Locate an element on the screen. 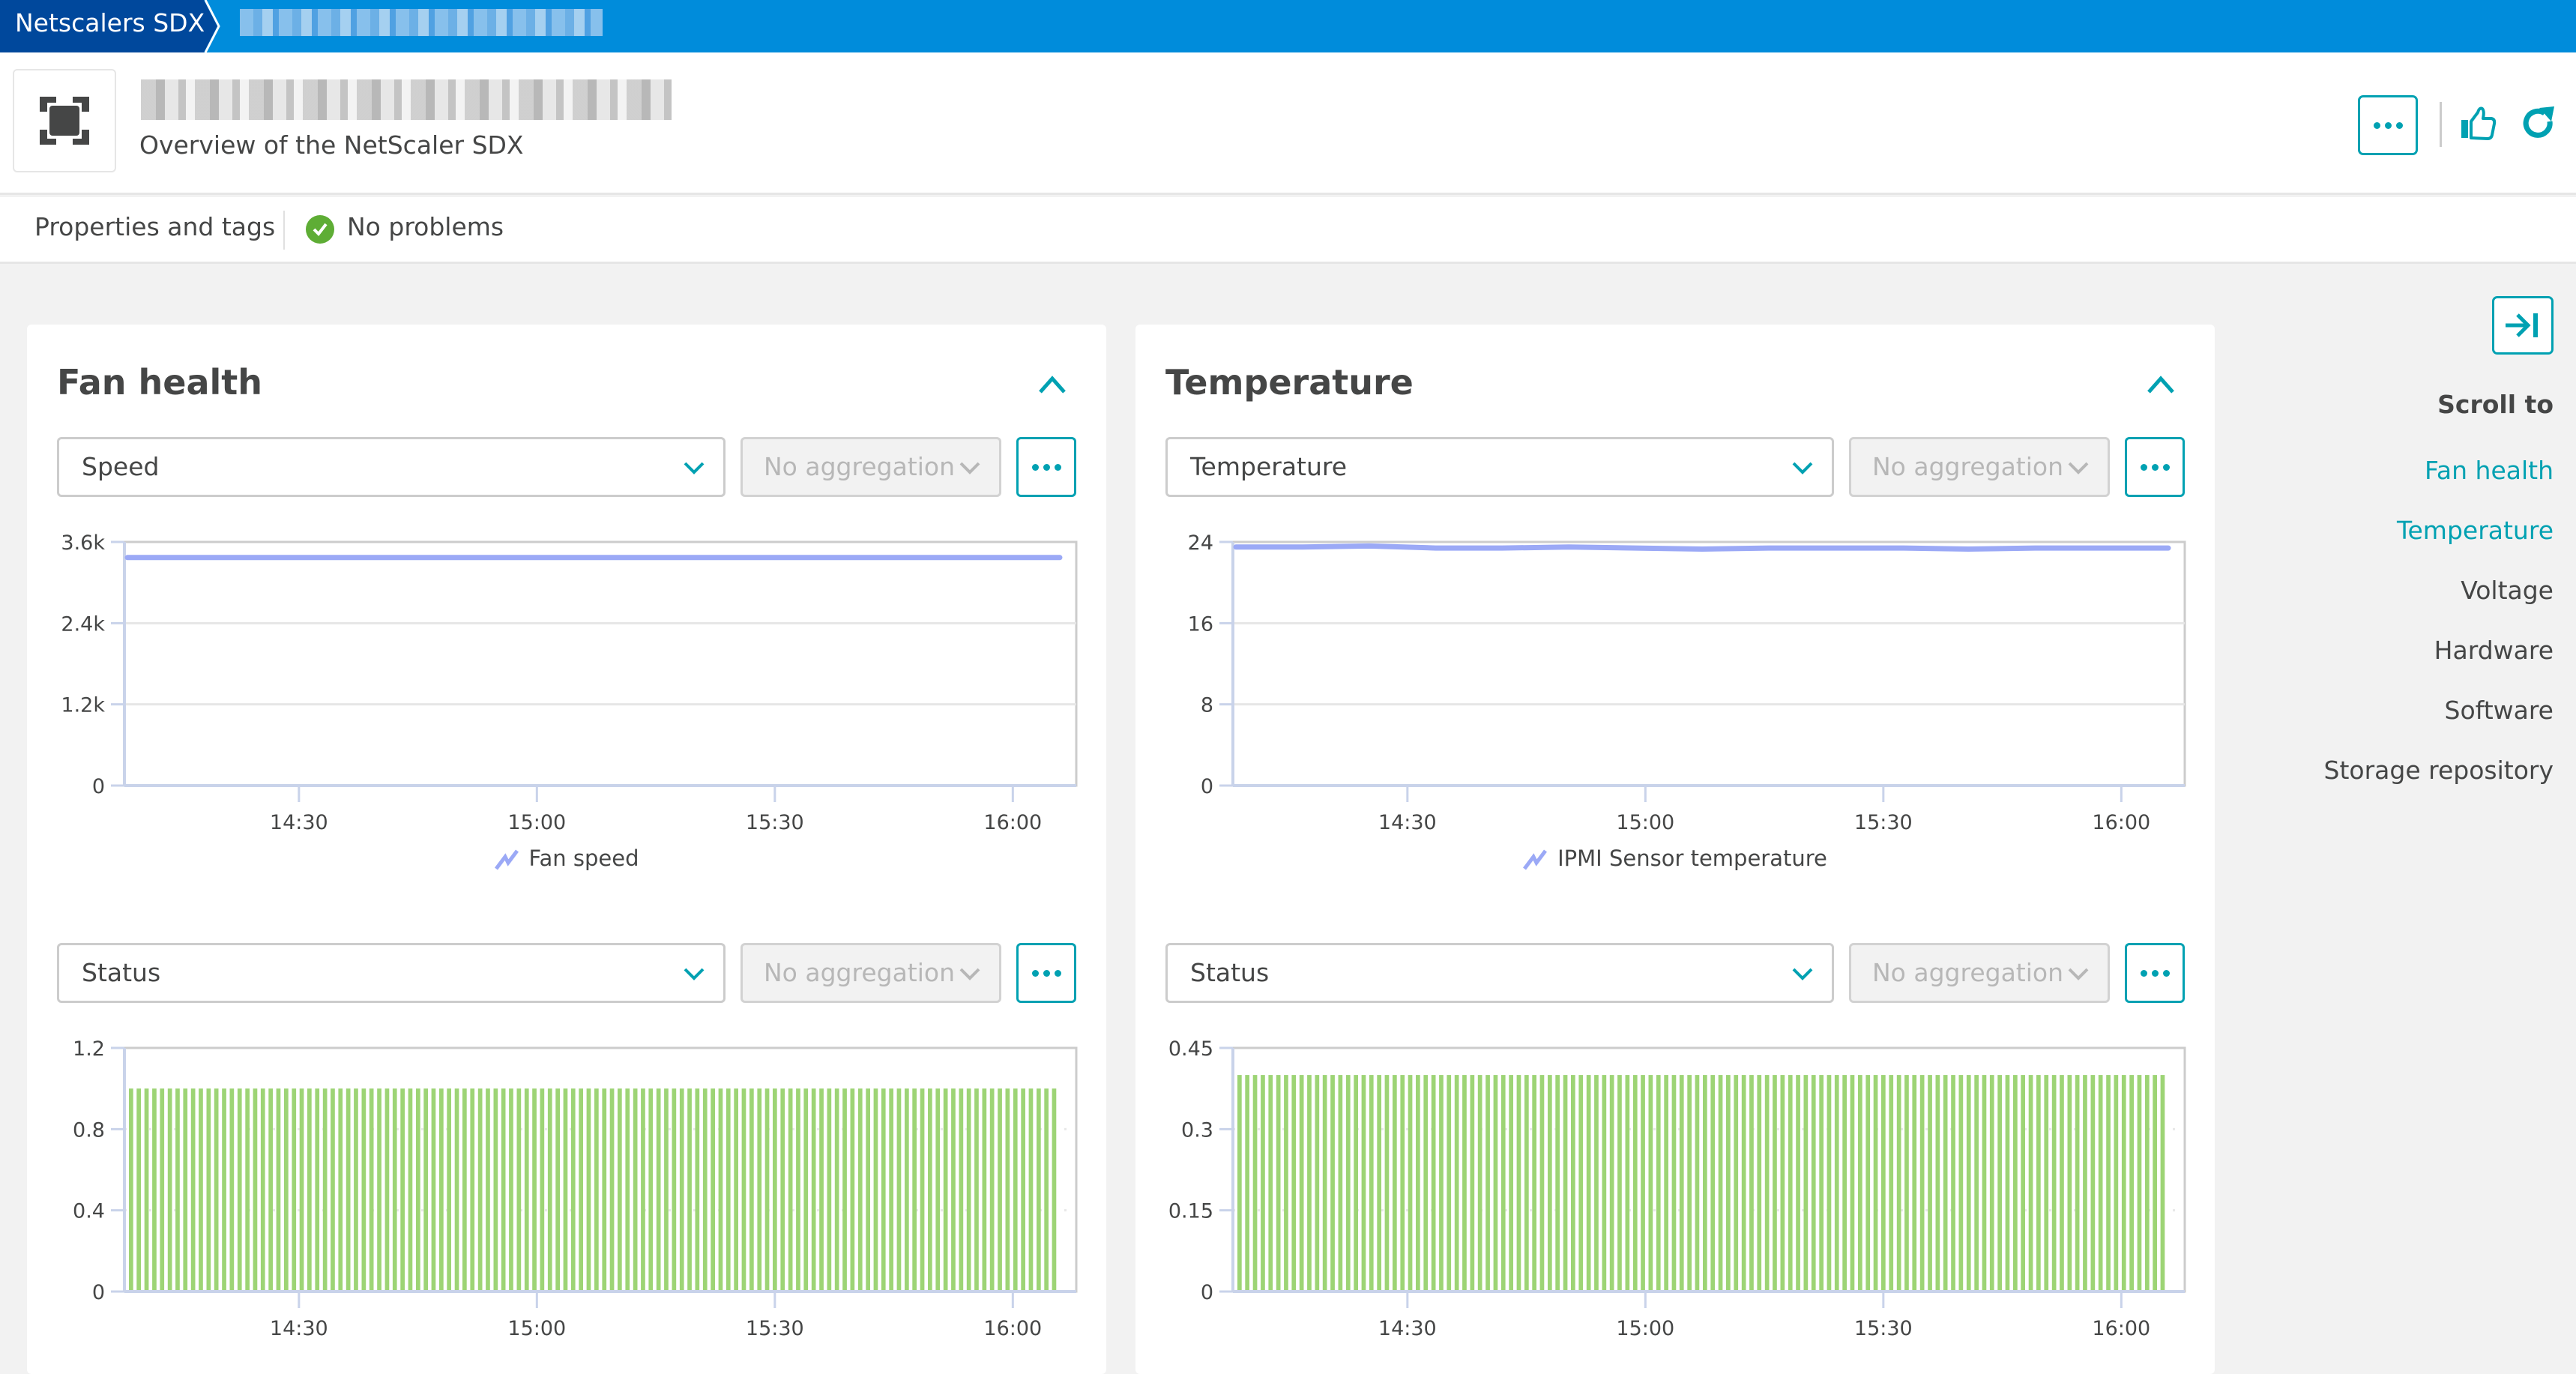  chart-more-button is located at coordinates (1046, 467).